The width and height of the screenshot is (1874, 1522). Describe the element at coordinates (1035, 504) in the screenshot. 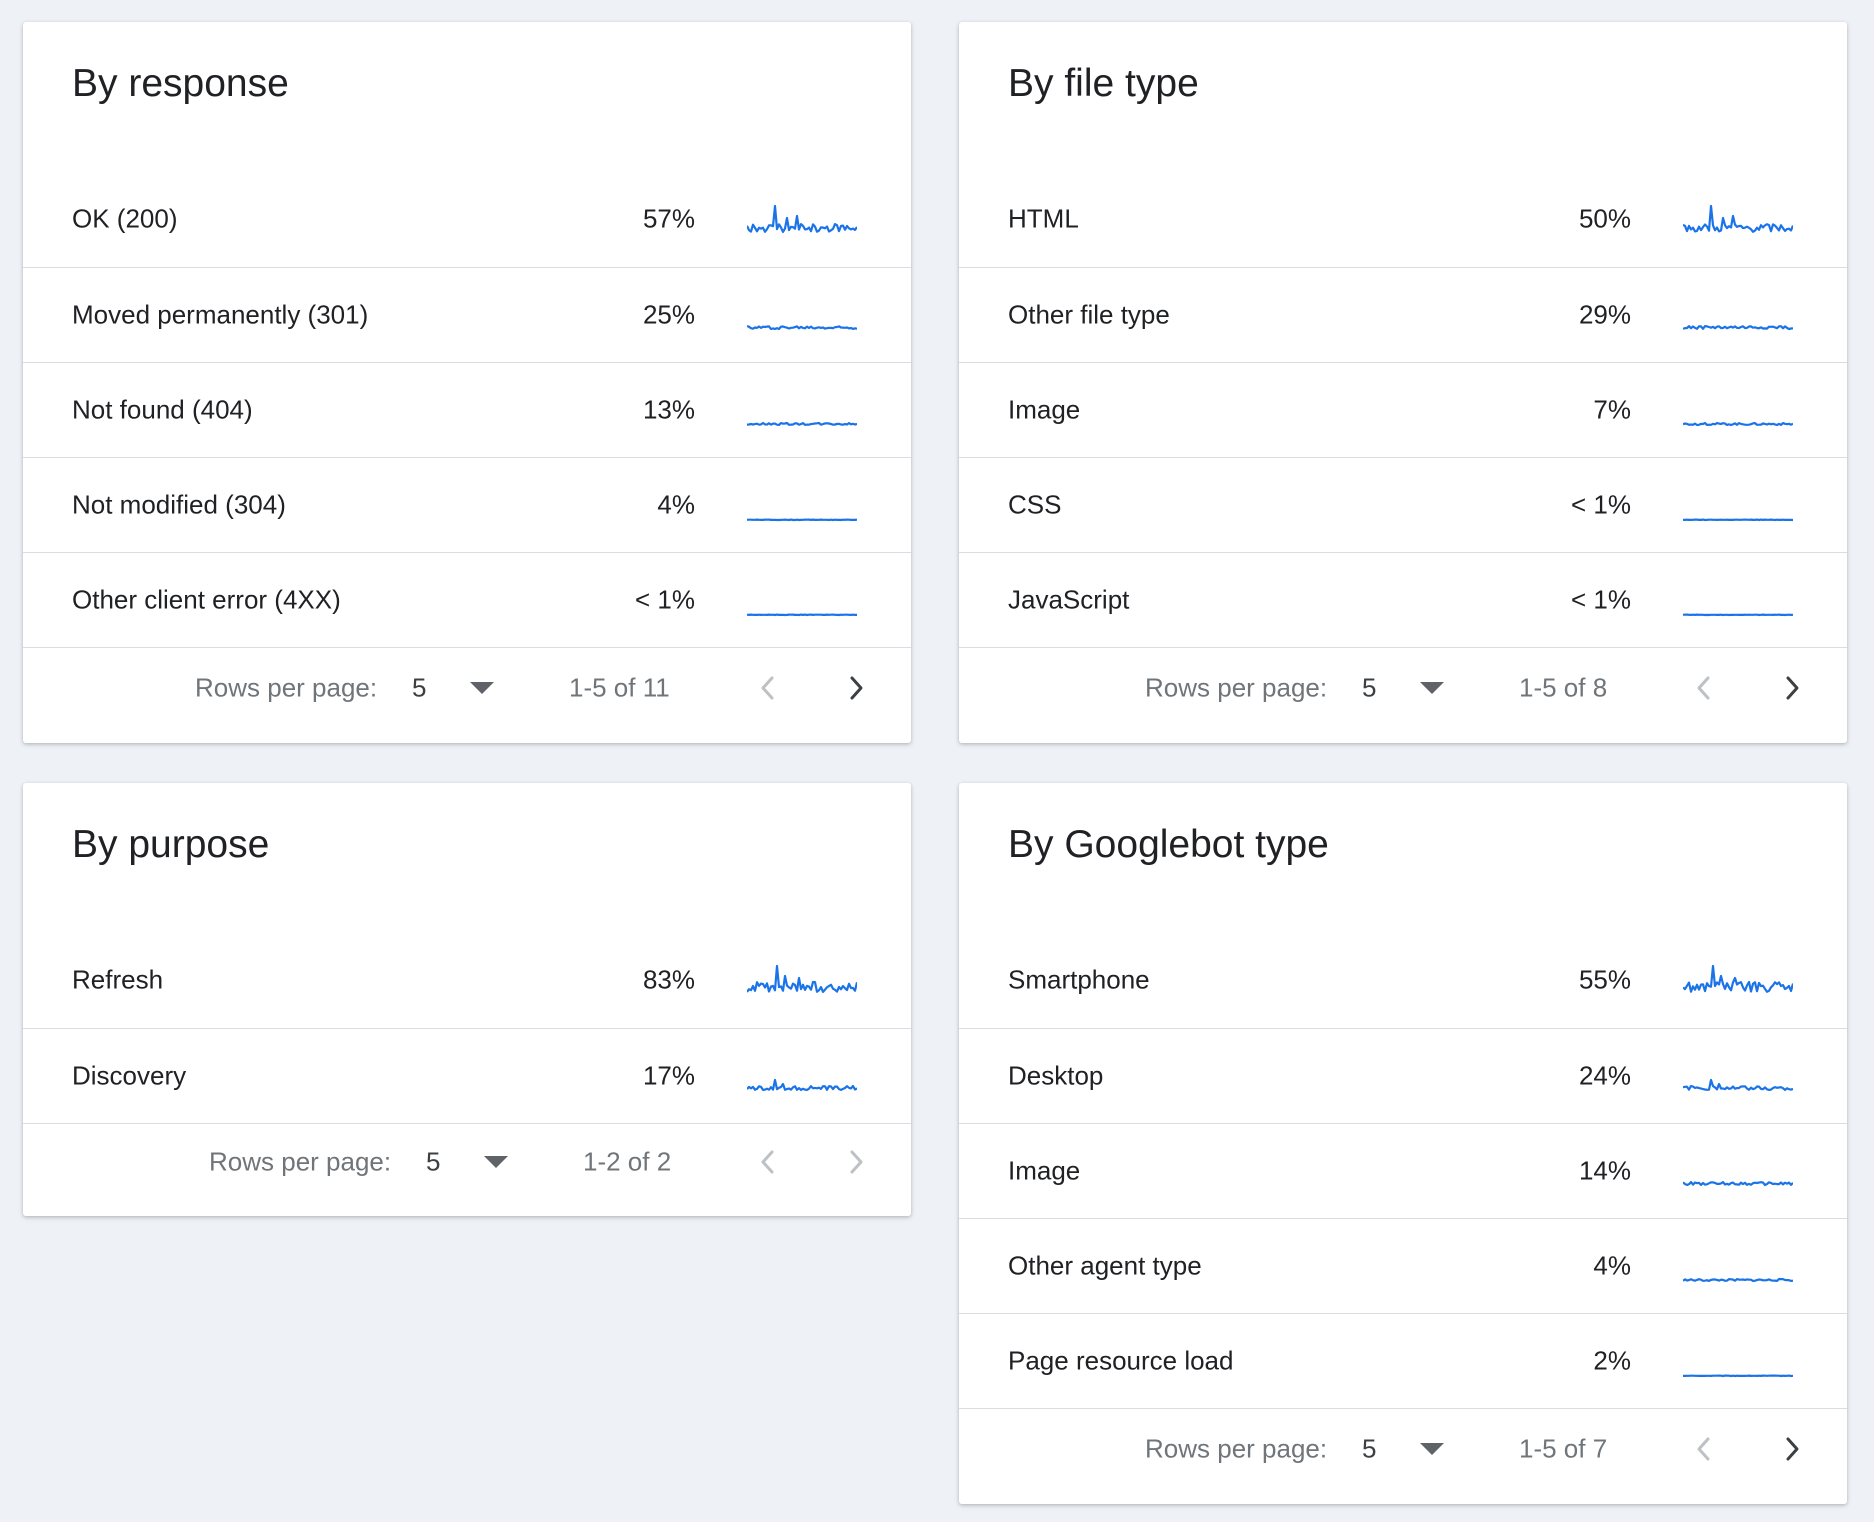

I see `row-label: CSS` at that location.